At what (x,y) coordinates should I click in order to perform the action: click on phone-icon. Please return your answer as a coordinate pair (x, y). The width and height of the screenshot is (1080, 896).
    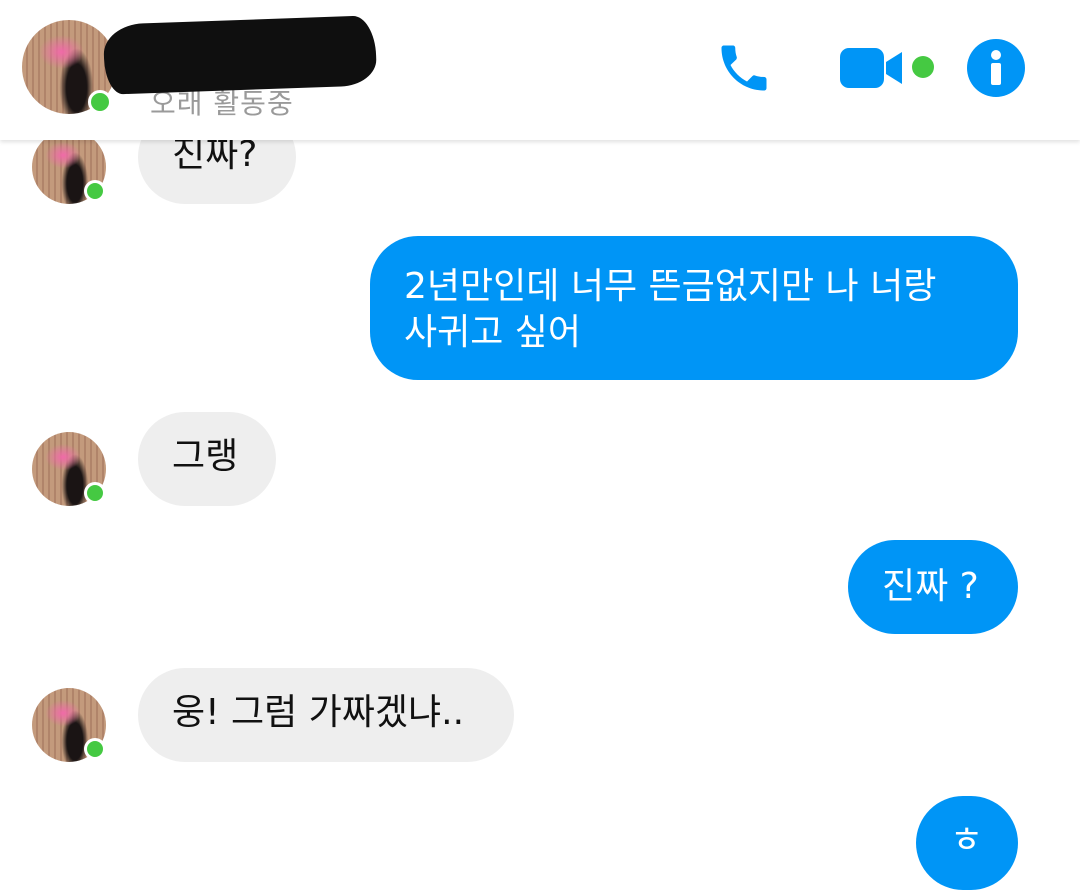
    Looking at the image, I should click on (744, 68).